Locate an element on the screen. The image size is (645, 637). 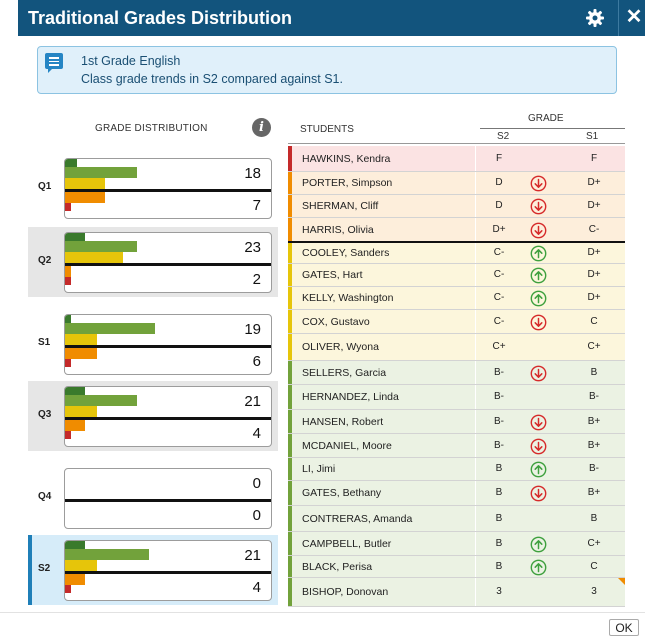
student-row: OLIVER, Wyona C+ C+ is located at coordinates (456, 347).